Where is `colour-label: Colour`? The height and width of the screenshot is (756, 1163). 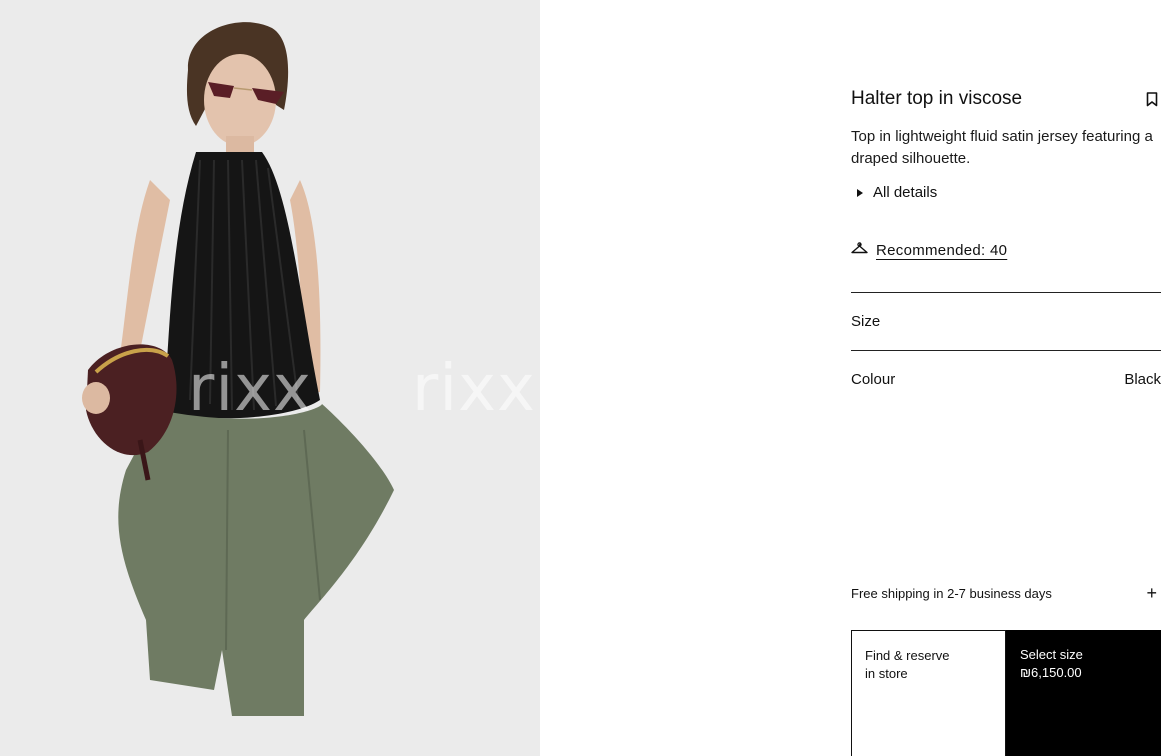
colour-label: Colour is located at coordinates (873, 379).